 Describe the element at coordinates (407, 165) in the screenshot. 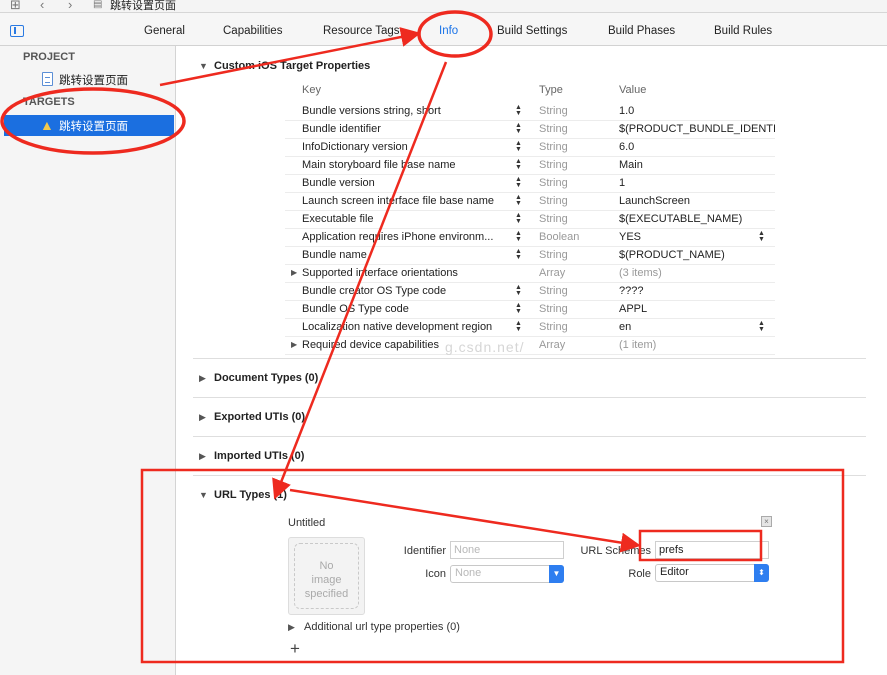

I see `property-key: Main storyboard file base name` at that location.